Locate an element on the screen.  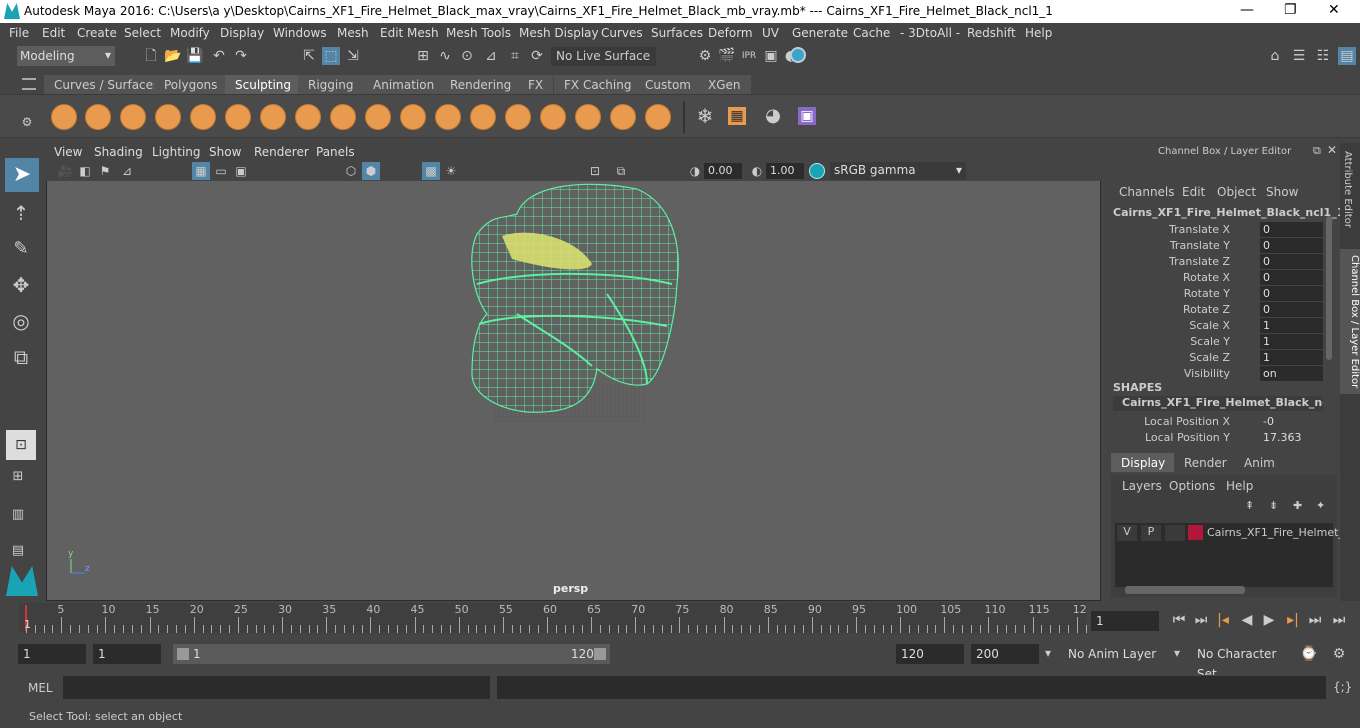
spray-tool-icon is located at coordinates (308, 117).